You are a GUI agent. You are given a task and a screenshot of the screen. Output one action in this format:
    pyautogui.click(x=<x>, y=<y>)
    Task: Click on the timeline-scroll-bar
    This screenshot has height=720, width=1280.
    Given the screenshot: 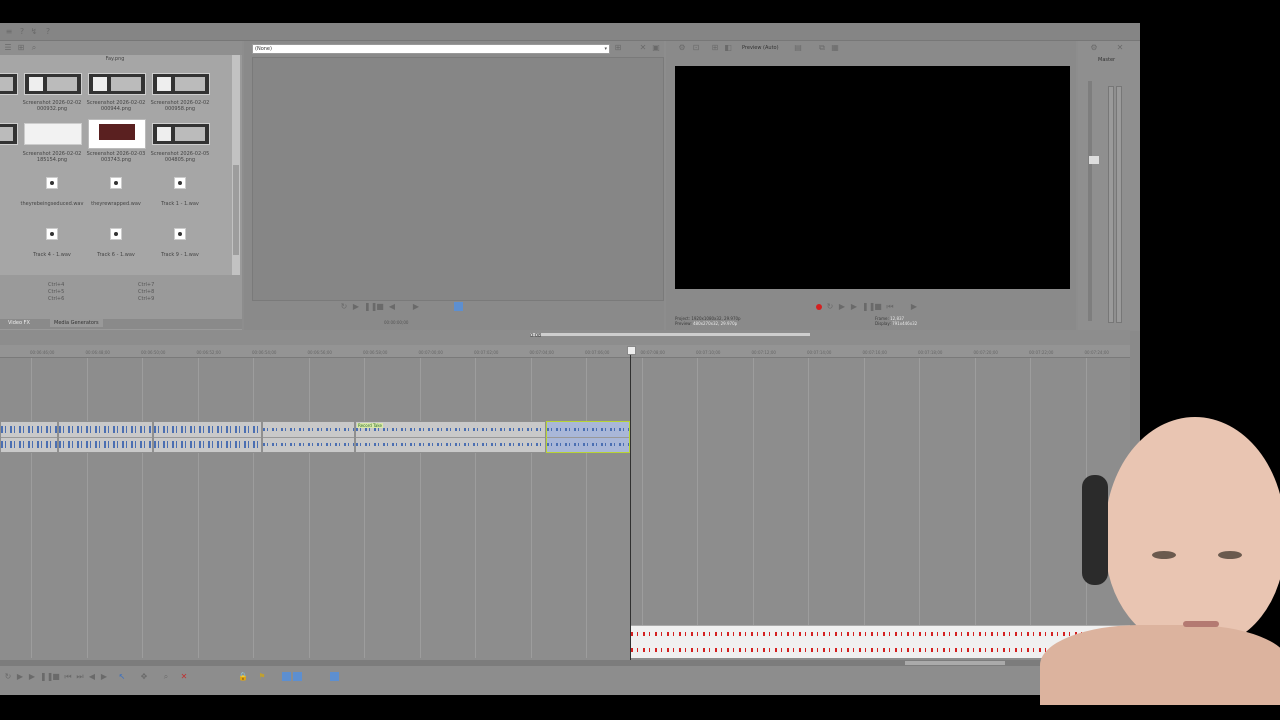 What is the action you would take?
    pyautogui.click(x=670, y=334)
    